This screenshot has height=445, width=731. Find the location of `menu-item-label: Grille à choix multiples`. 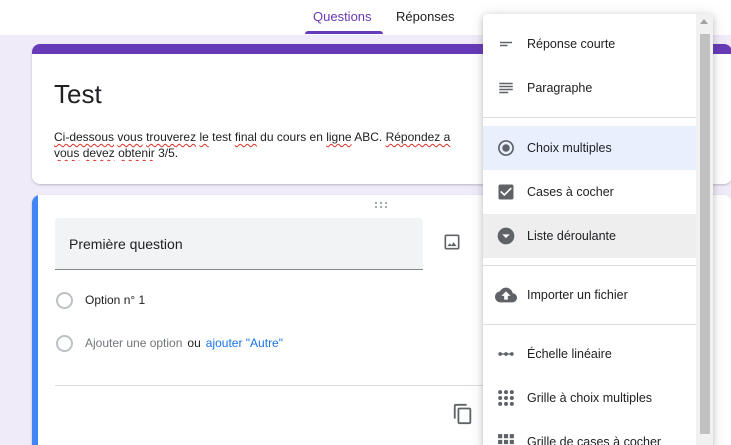

menu-item-label: Grille à choix multiples is located at coordinates (590, 398).